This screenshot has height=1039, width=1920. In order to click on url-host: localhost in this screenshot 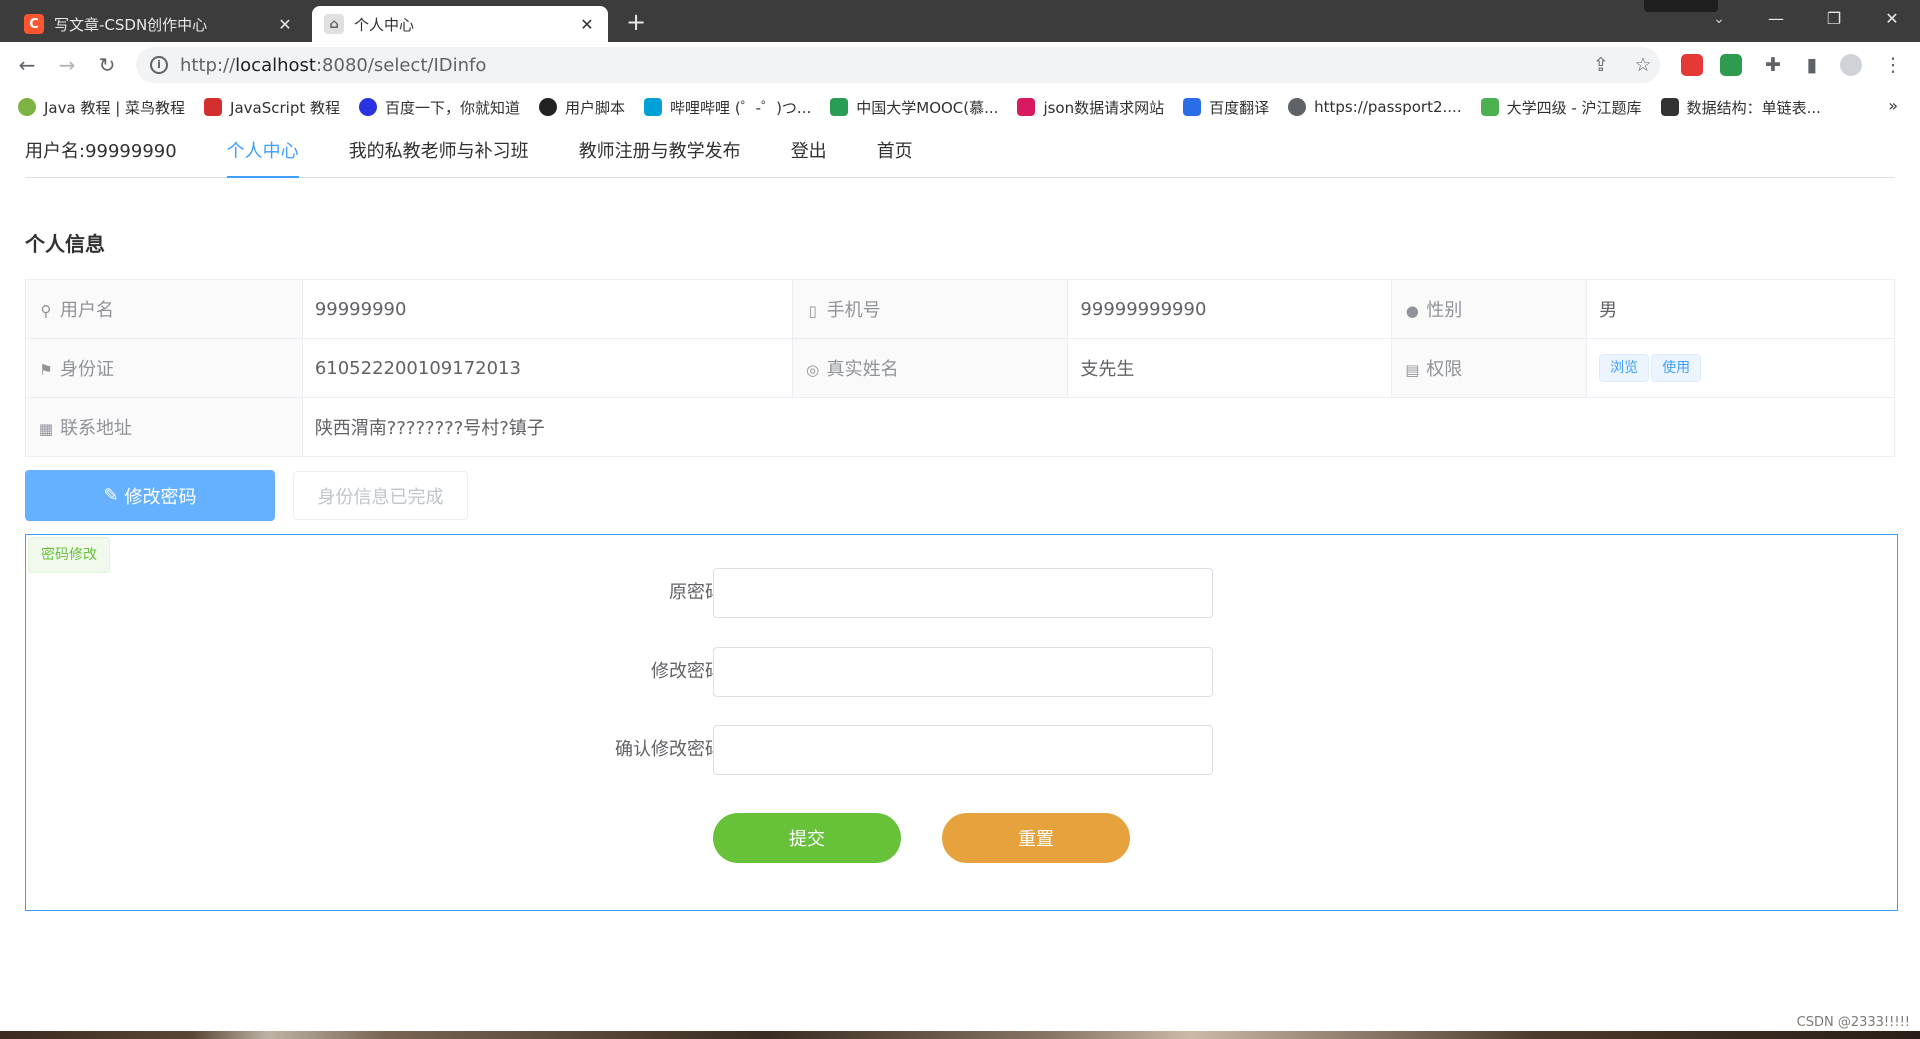, I will do `click(275, 65)`.